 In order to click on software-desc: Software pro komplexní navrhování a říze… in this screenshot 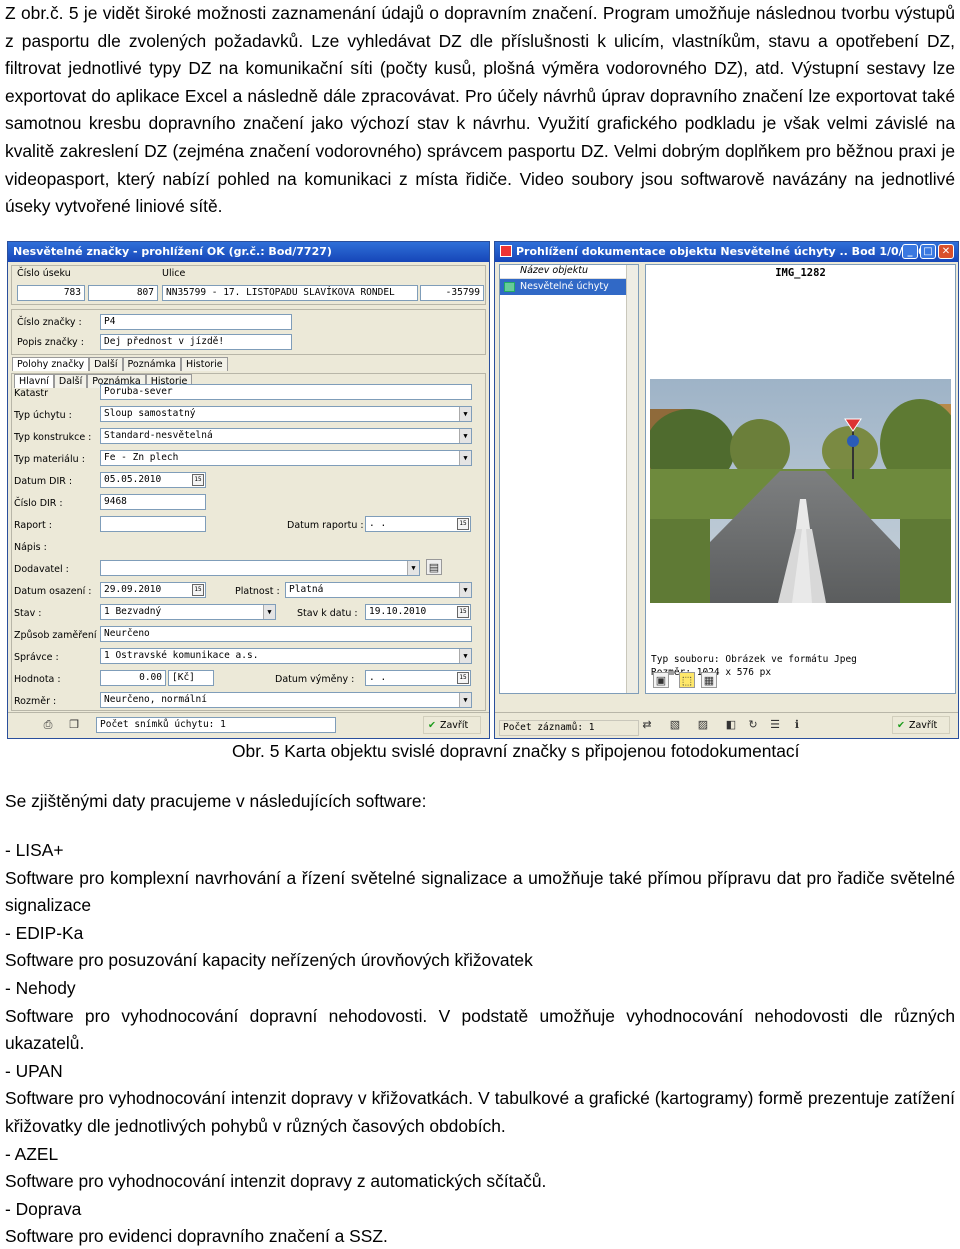, I will do `click(480, 891)`.